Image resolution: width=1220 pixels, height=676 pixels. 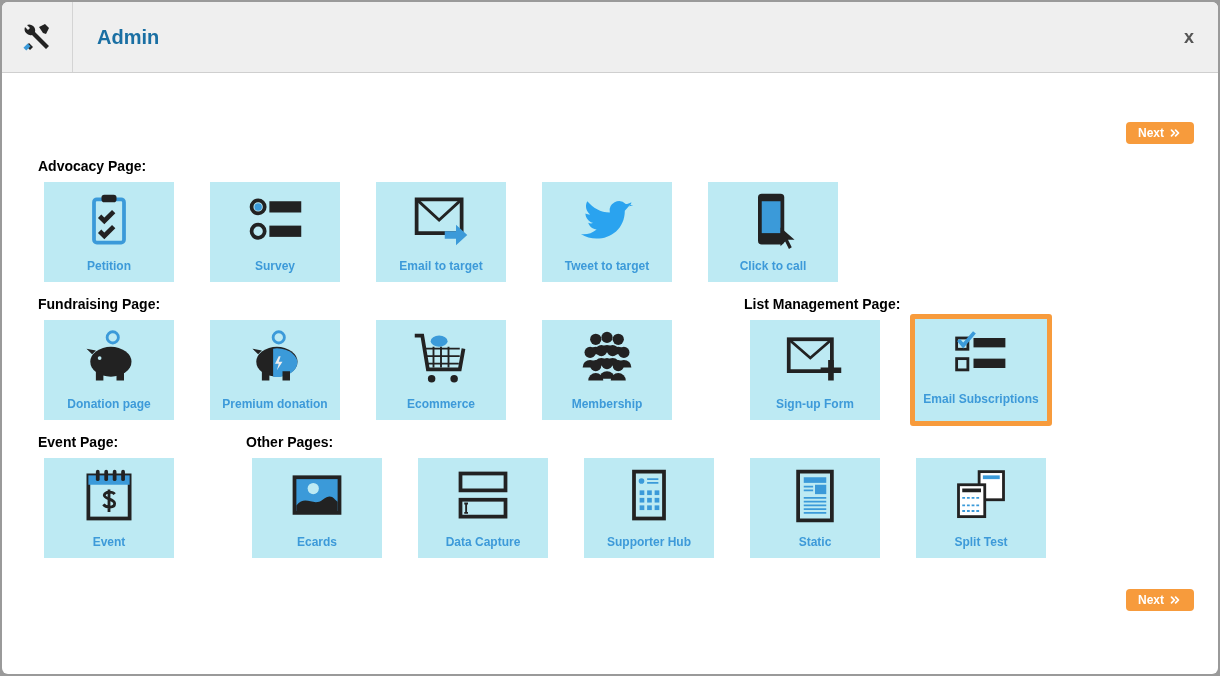 I want to click on section-heading: Other Pages:, so click(x=290, y=441).